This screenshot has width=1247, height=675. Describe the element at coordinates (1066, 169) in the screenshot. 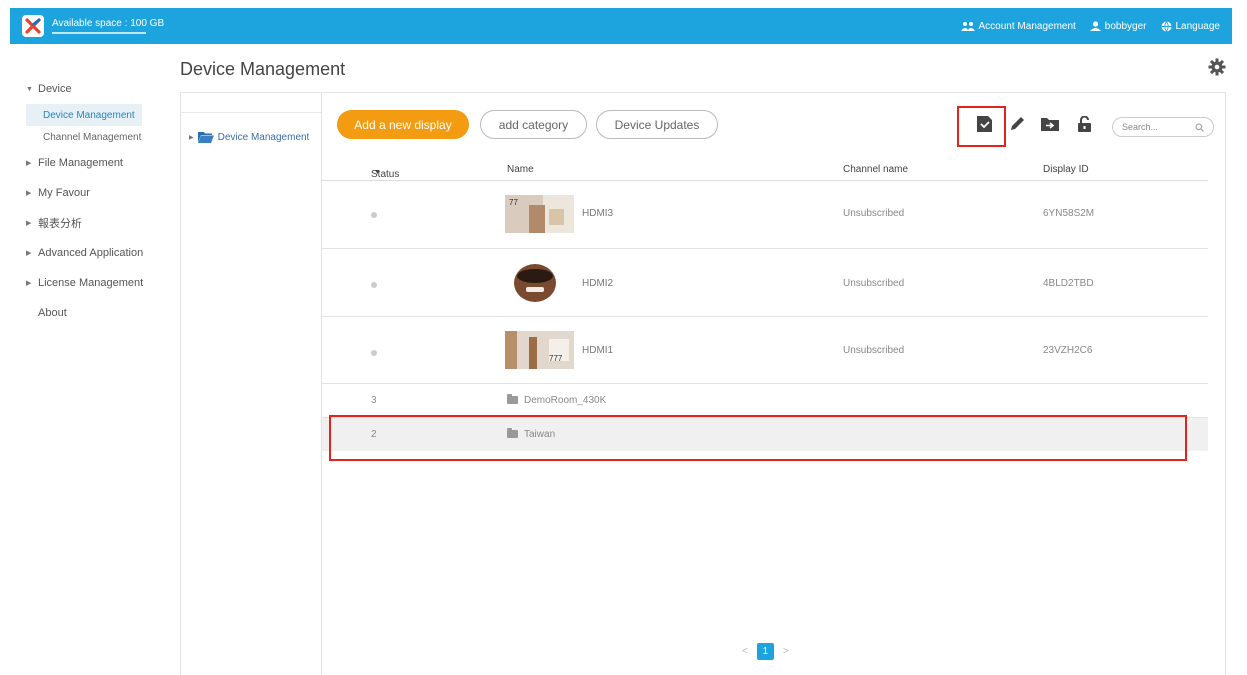

I see `column-header-display-id: Display ID` at that location.